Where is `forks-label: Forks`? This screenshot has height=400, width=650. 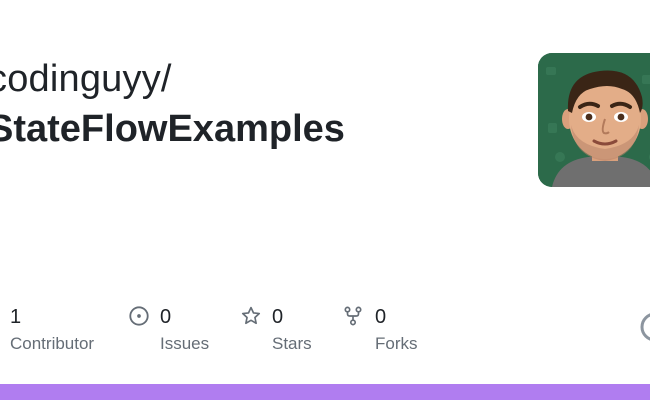 forks-label: Forks is located at coordinates (396, 343).